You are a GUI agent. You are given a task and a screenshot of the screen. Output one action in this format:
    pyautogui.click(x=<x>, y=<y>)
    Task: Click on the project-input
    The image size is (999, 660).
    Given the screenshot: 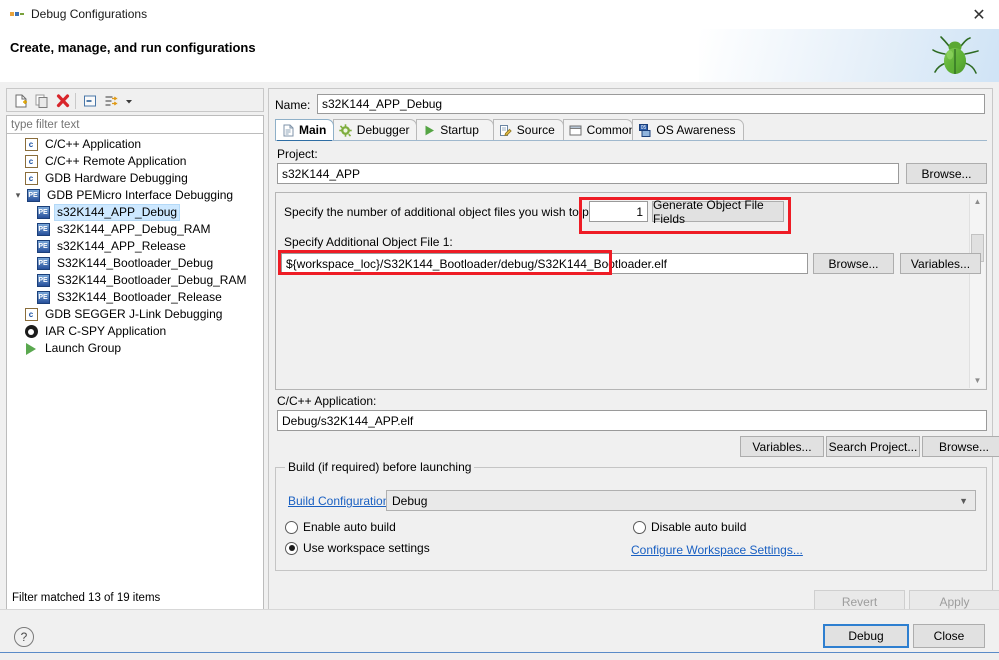 What is the action you would take?
    pyautogui.click(x=588, y=173)
    